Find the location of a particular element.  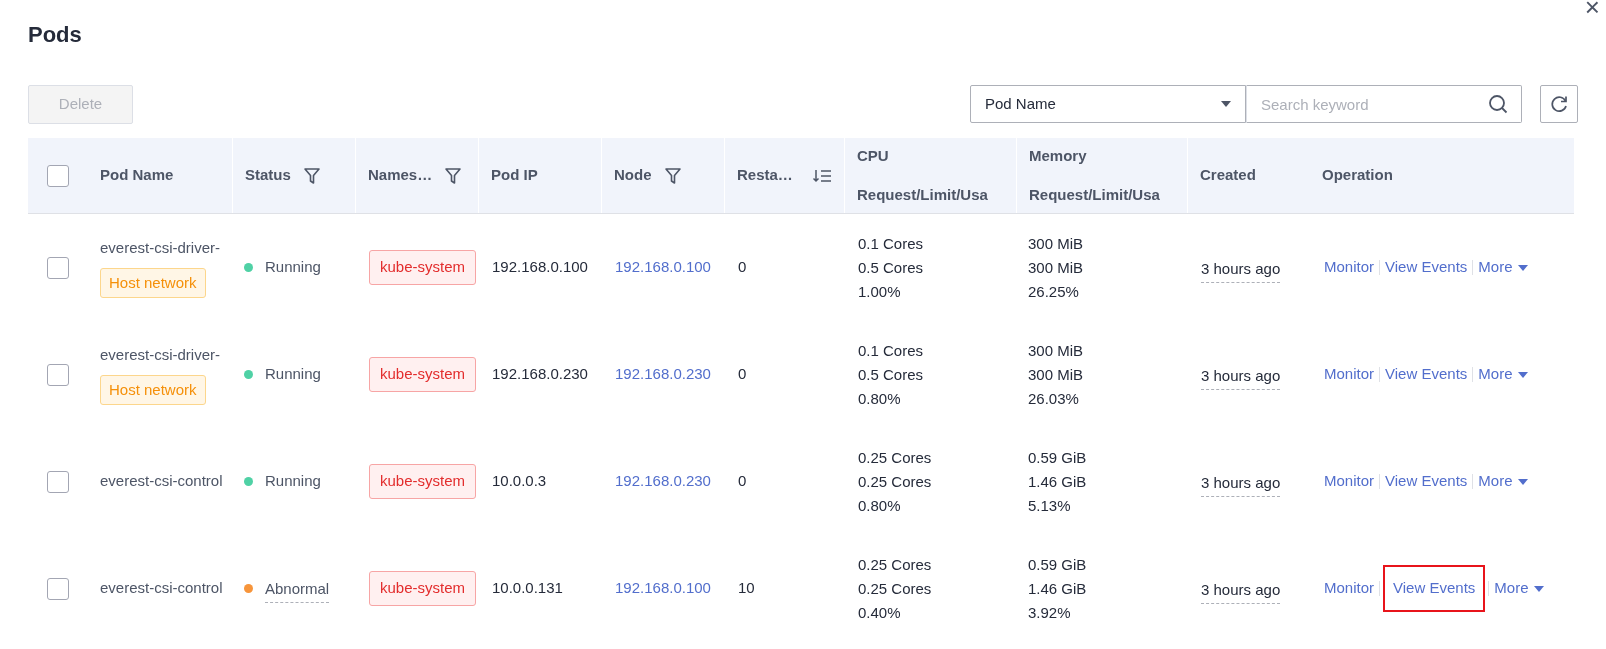

dialog-title: Pods is located at coordinates (55, 35).